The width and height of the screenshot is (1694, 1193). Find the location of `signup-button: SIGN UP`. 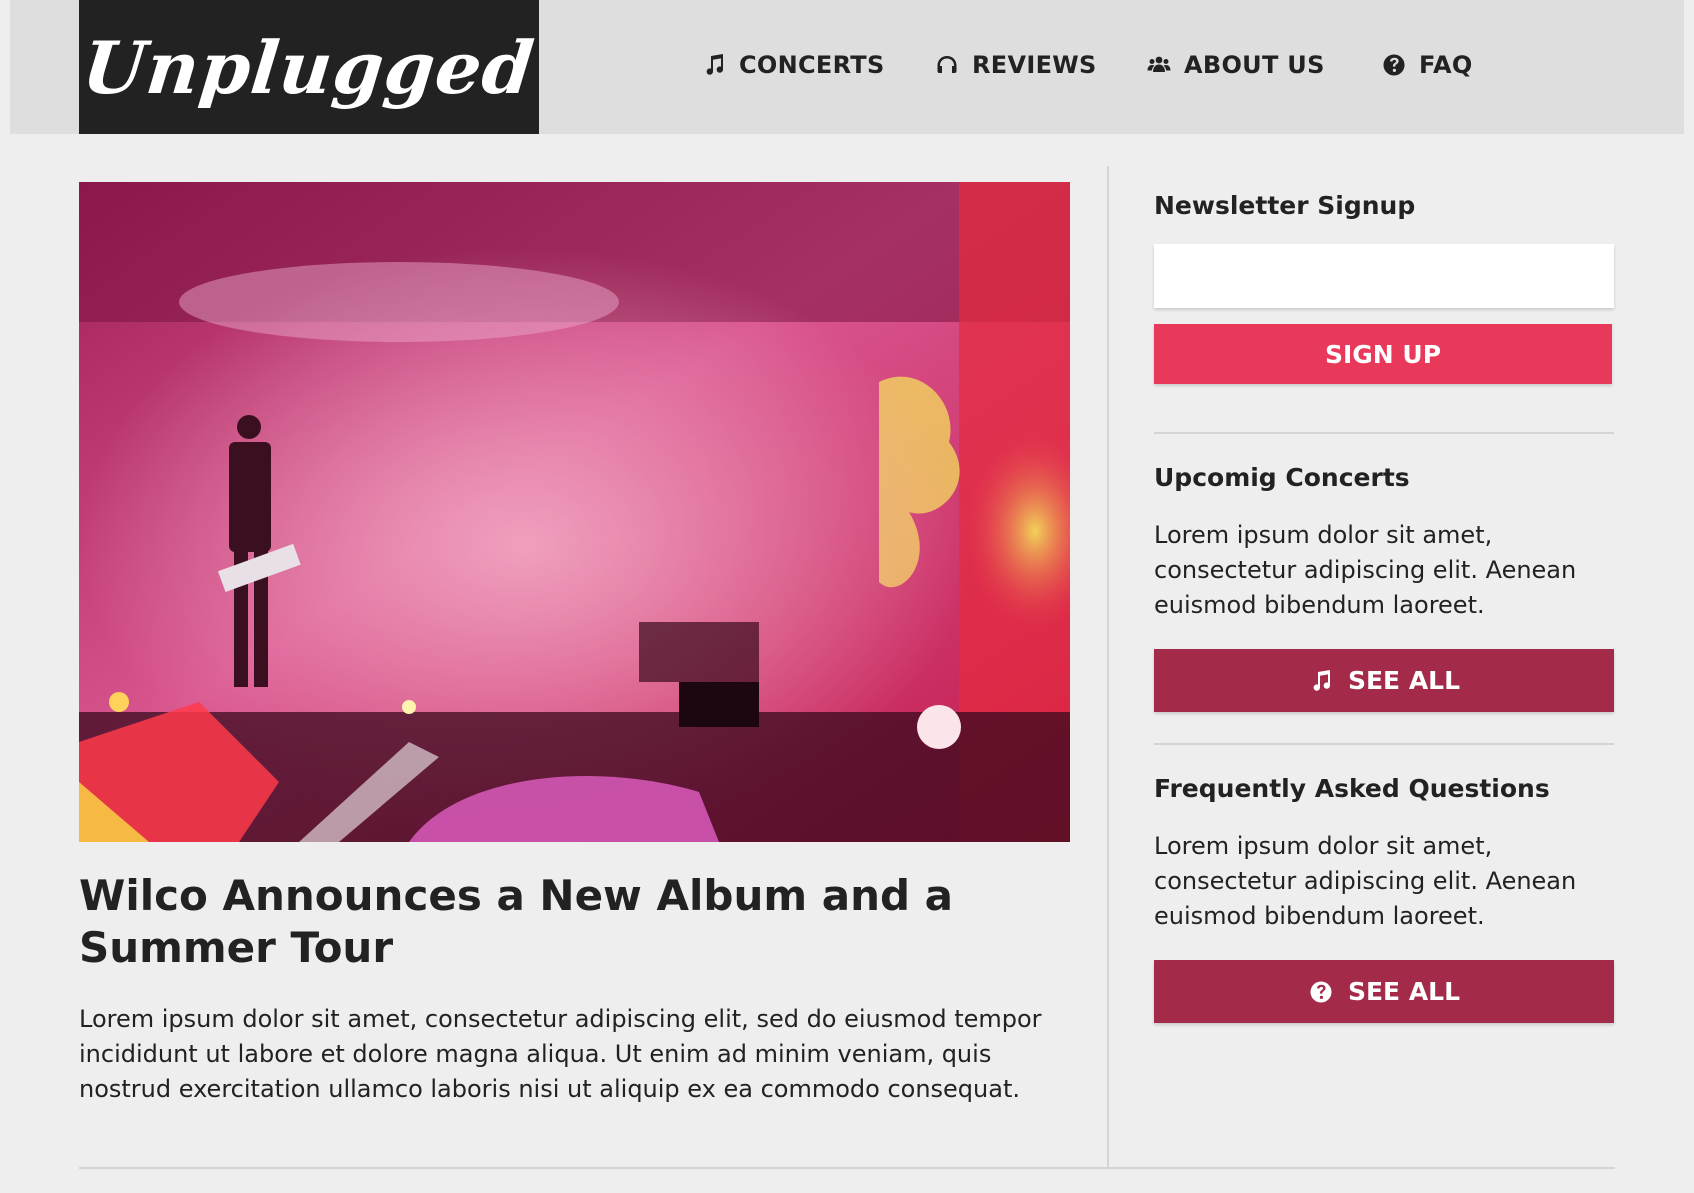

signup-button: SIGN UP is located at coordinates (1383, 354).